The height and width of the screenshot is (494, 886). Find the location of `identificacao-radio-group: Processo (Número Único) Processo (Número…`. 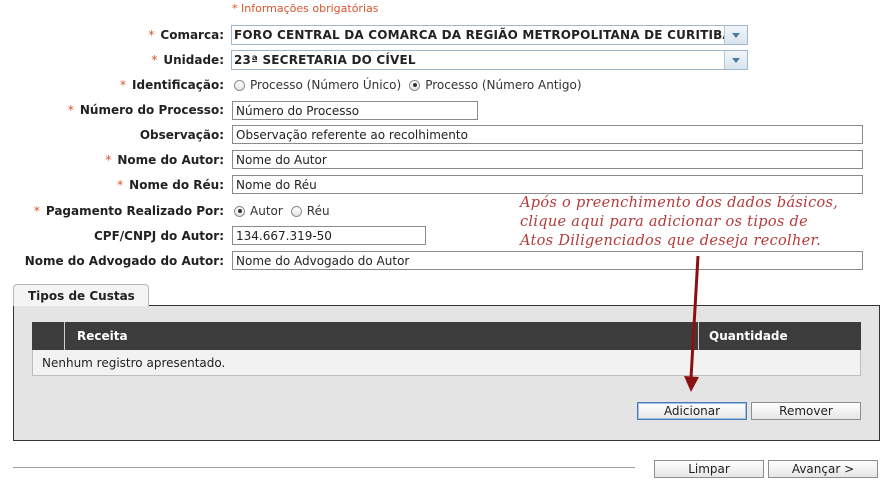

identificacao-radio-group: Processo (Número Único) Processo (Número… is located at coordinates (412, 85).